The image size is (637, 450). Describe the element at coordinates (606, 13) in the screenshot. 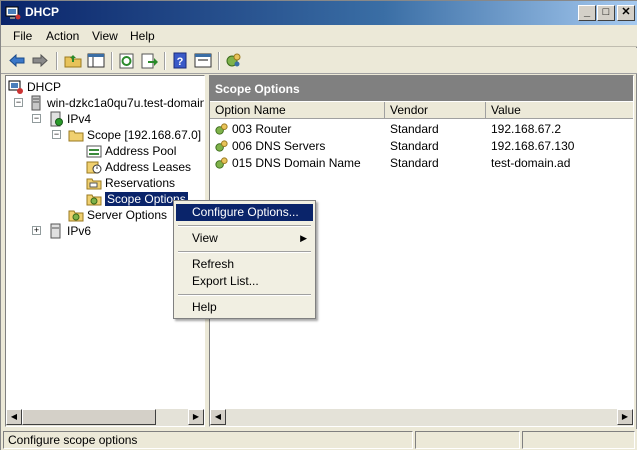

I see `maximize-button: □` at that location.